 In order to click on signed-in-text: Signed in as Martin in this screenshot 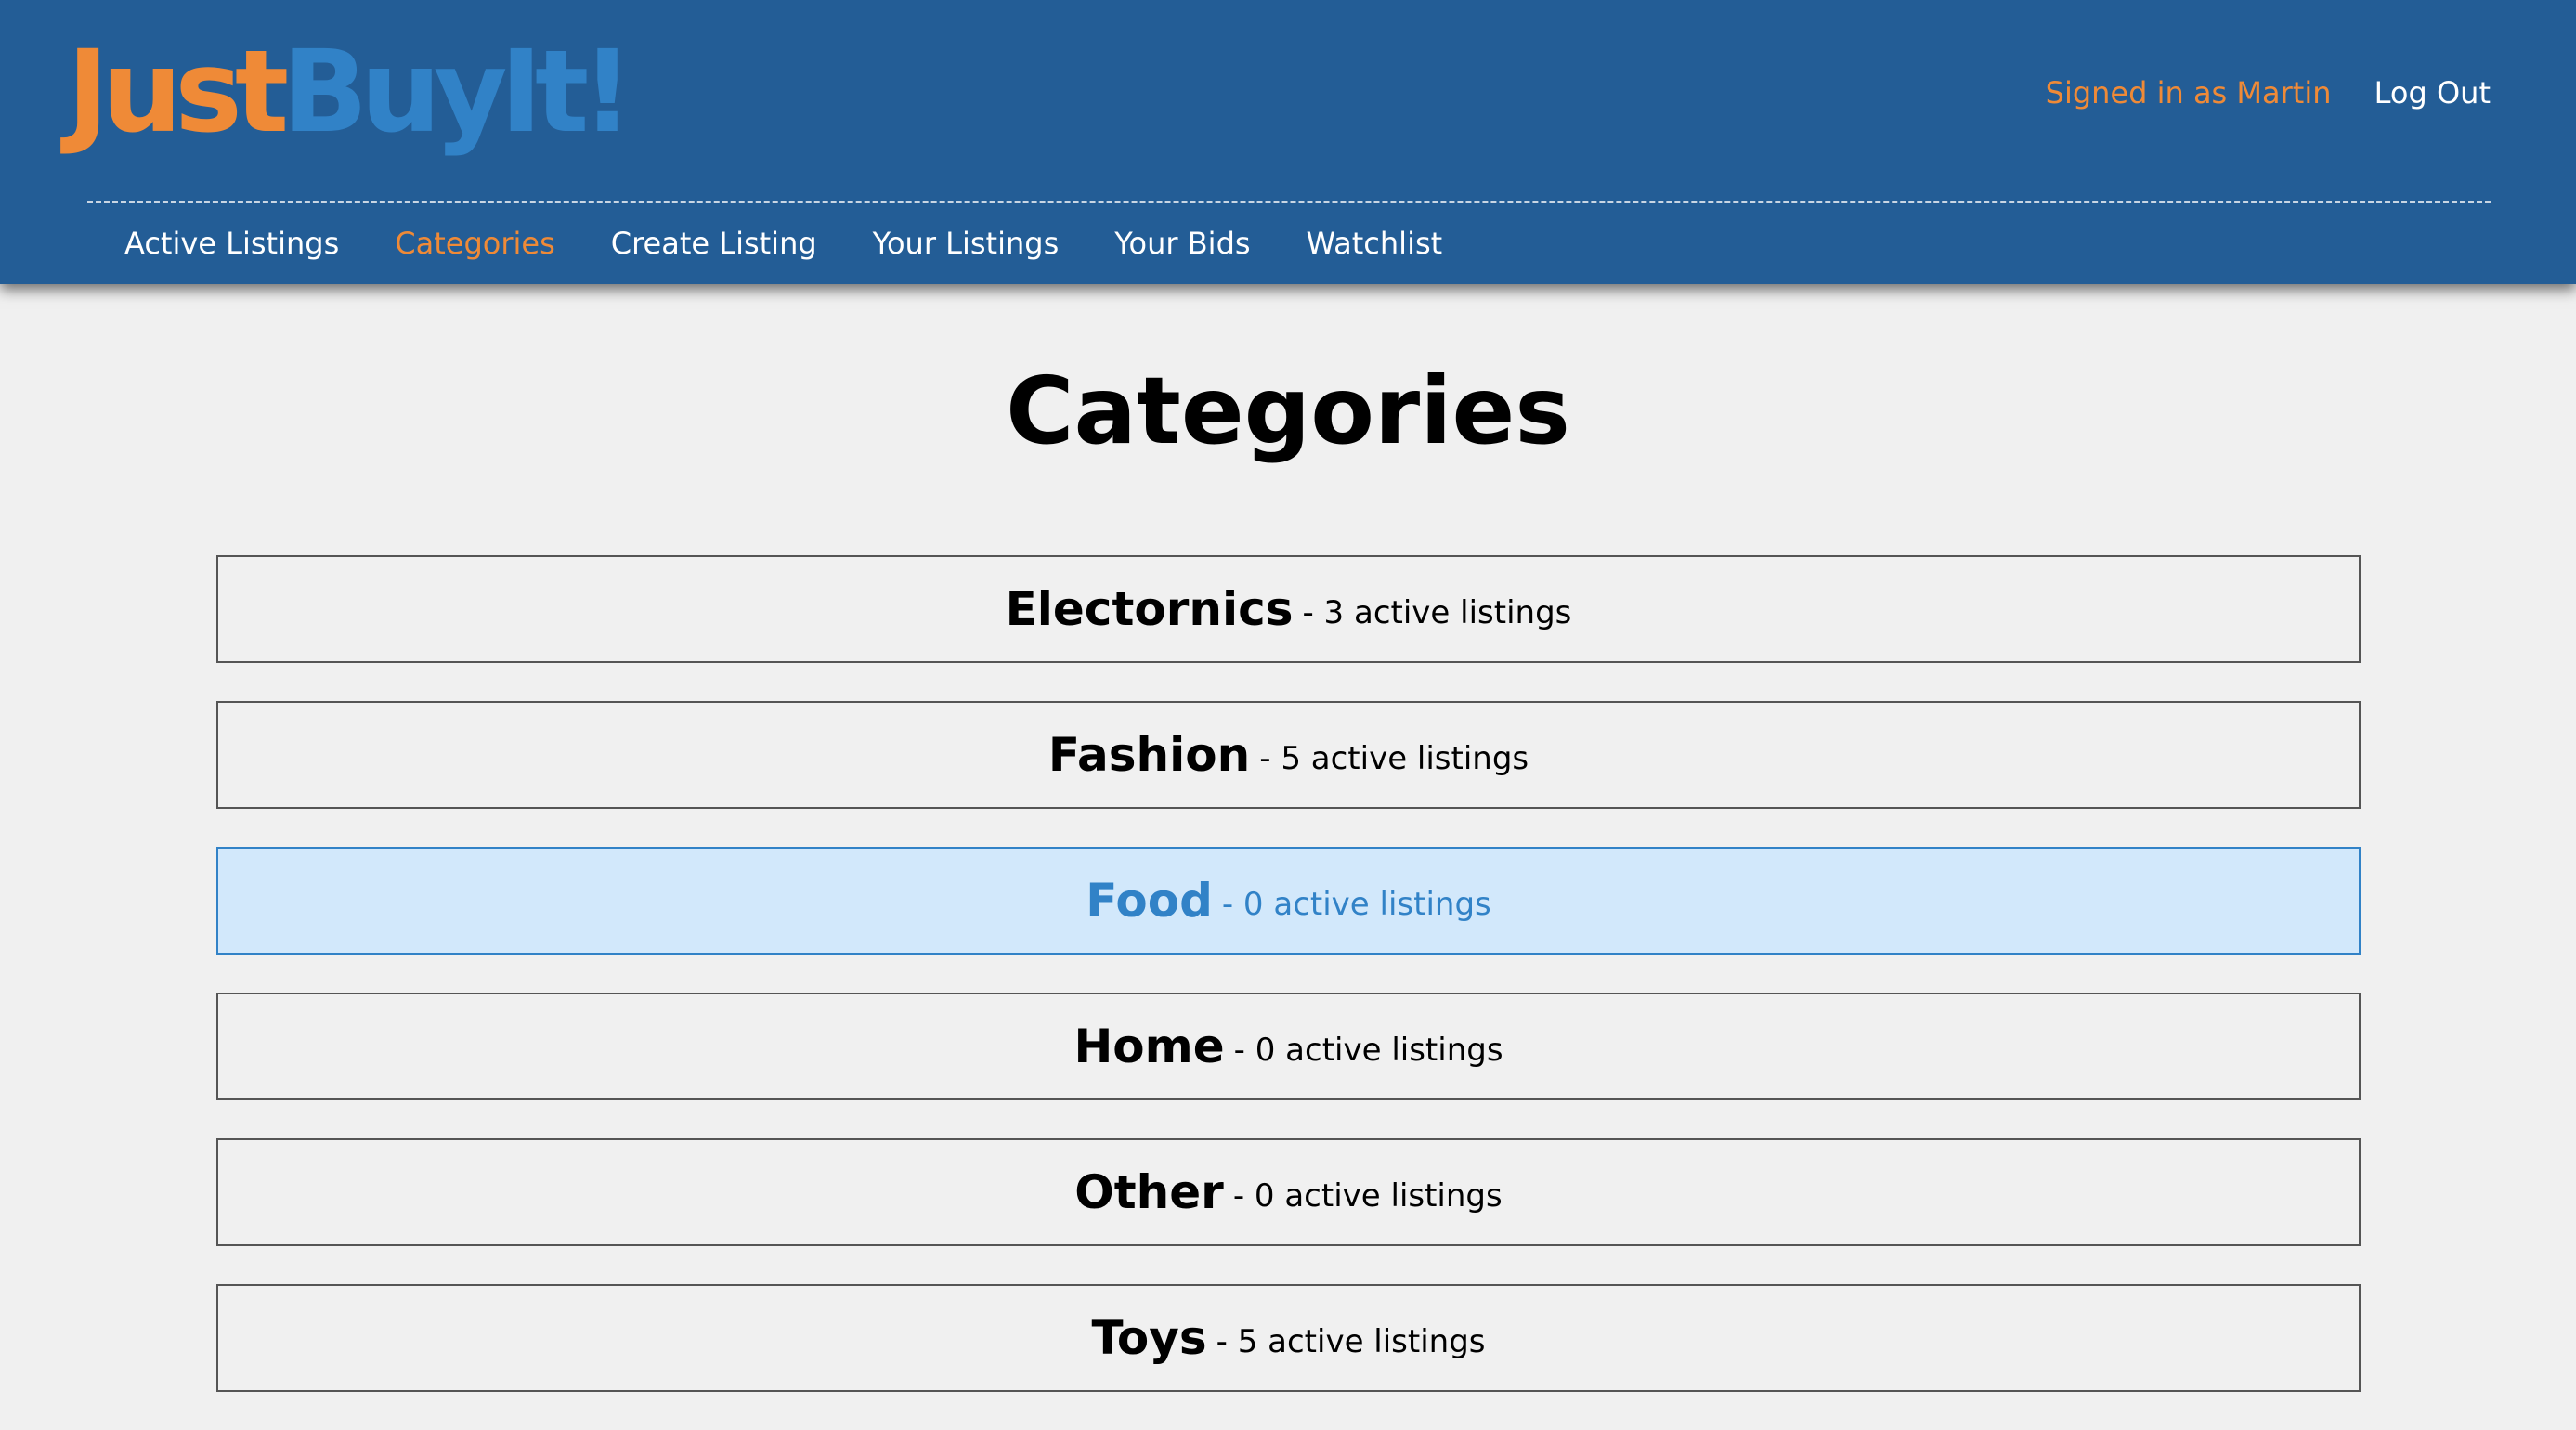, I will do `click(2189, 92)`.